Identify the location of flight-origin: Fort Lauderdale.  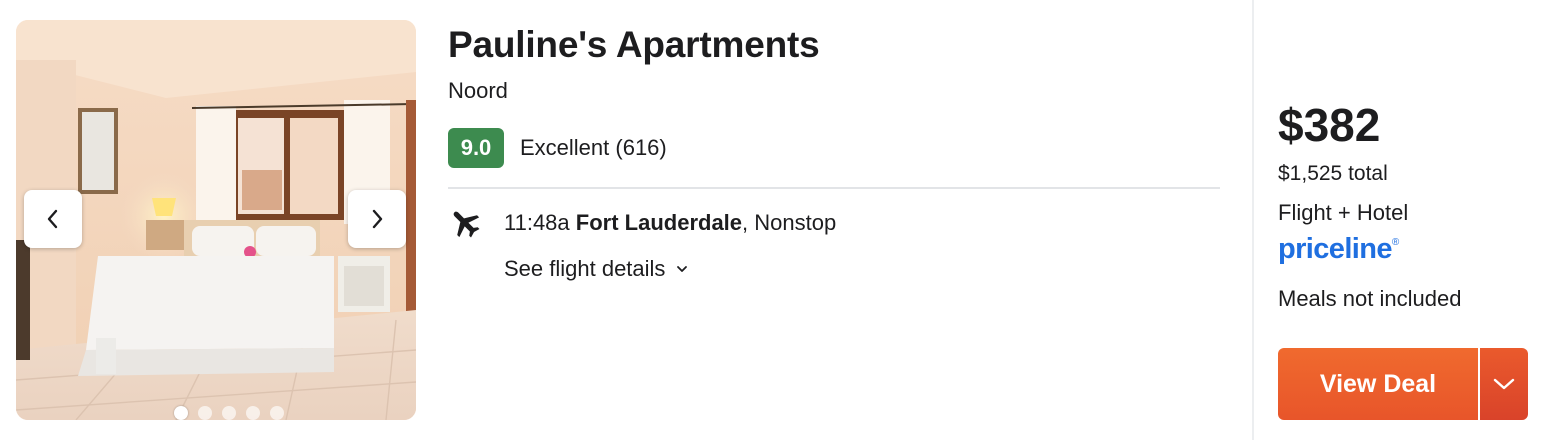
(659, 222).